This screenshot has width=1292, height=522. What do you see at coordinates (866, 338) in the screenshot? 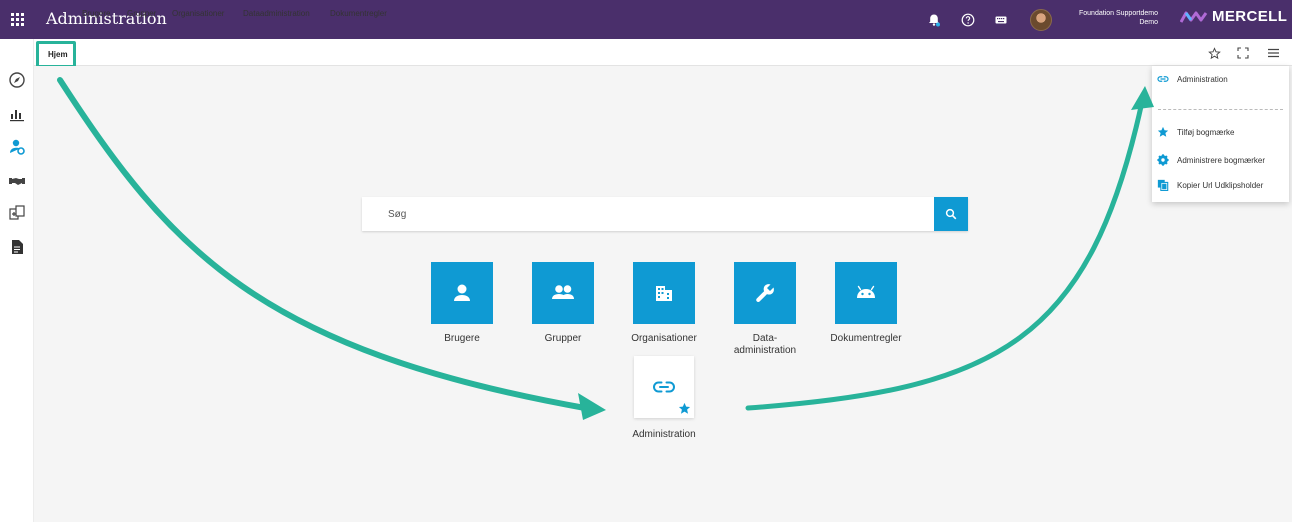
I see `tile-document-rules-label: Dokumentregler` at bounding box center [866, 338].